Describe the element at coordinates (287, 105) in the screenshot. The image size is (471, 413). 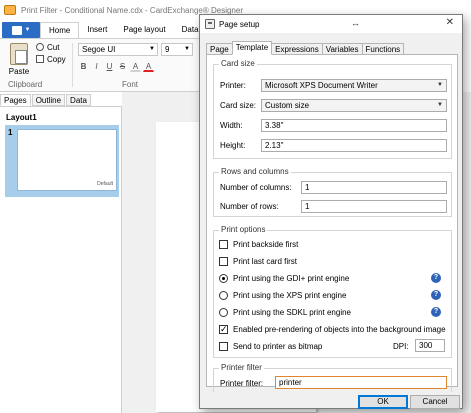
I see `card-size-value: Custom size` at that location.